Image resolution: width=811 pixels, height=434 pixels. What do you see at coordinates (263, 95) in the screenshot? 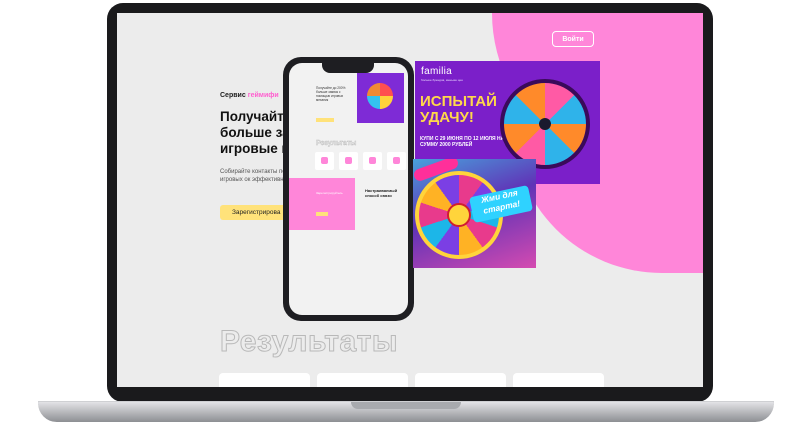
I see `service-accent: геймифи` at bounding box center [263, 95].